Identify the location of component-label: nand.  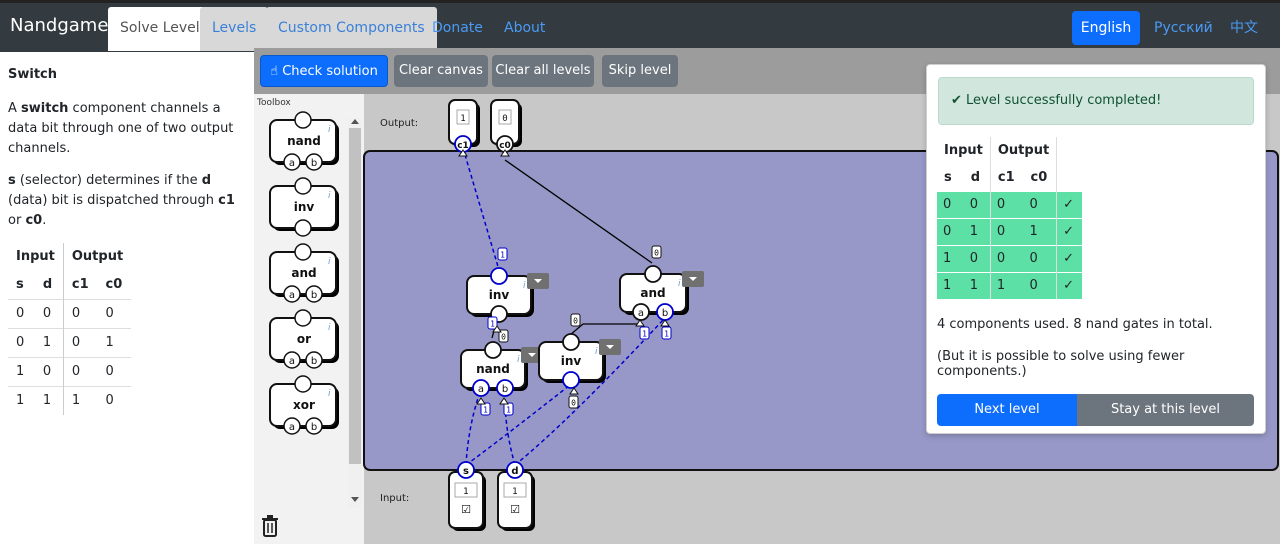
(304, 141).